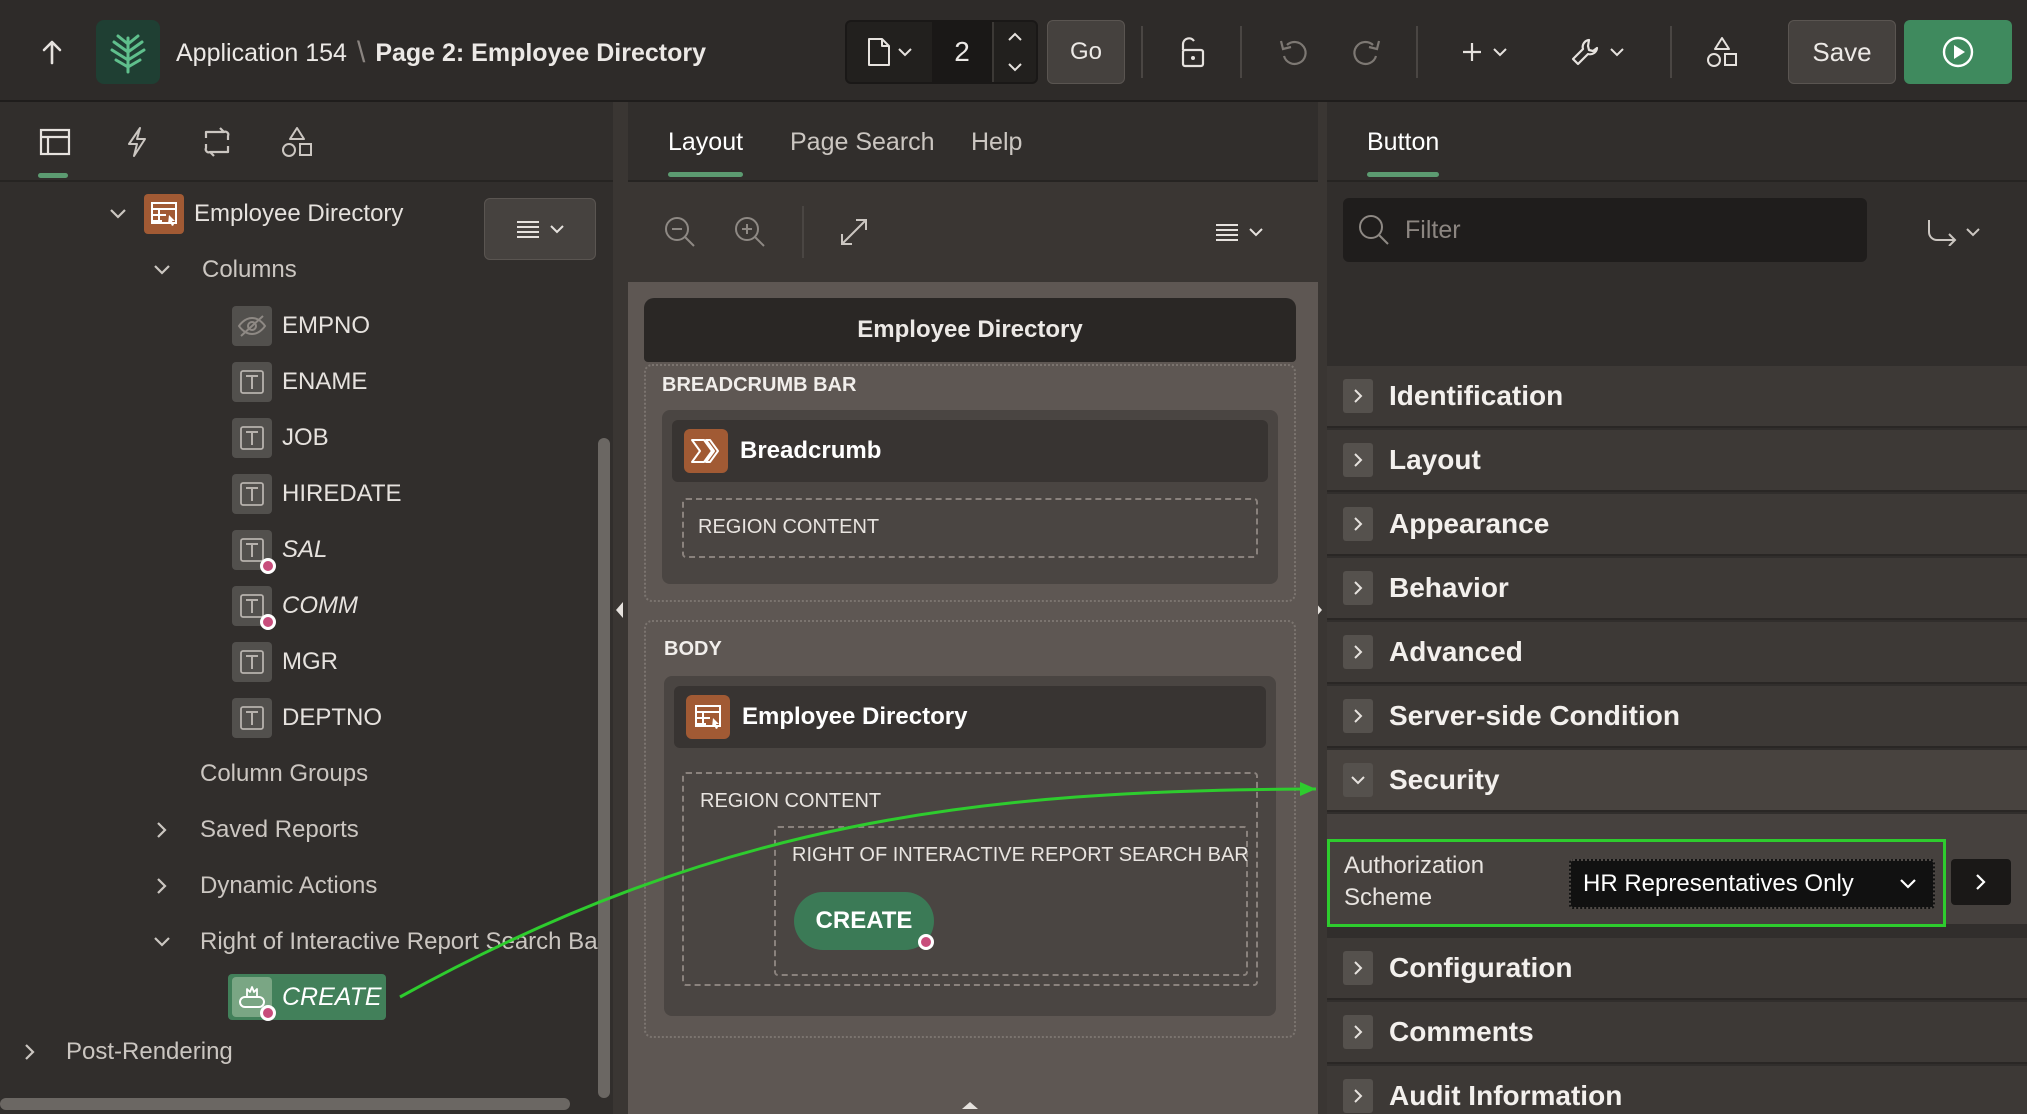  I want to click on page-number-field: 2, so click(962, 52).